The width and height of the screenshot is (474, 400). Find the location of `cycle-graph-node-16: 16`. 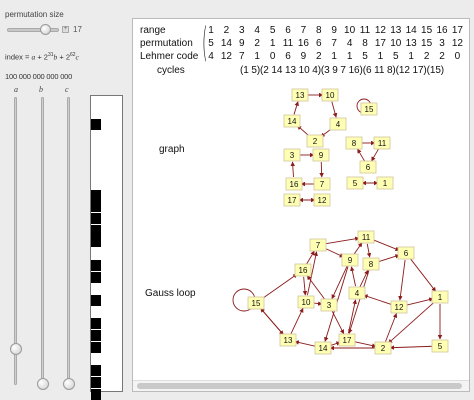

cycle-graph-node-16: 16 is located at coordinates (294, 184).